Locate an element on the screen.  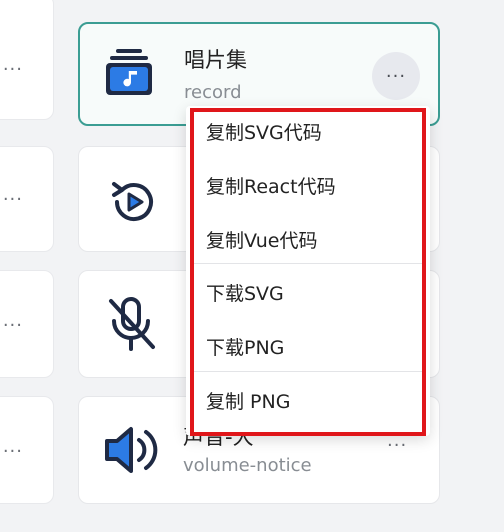
icon-title: 唱片集 is located at coordinates (215, 60).